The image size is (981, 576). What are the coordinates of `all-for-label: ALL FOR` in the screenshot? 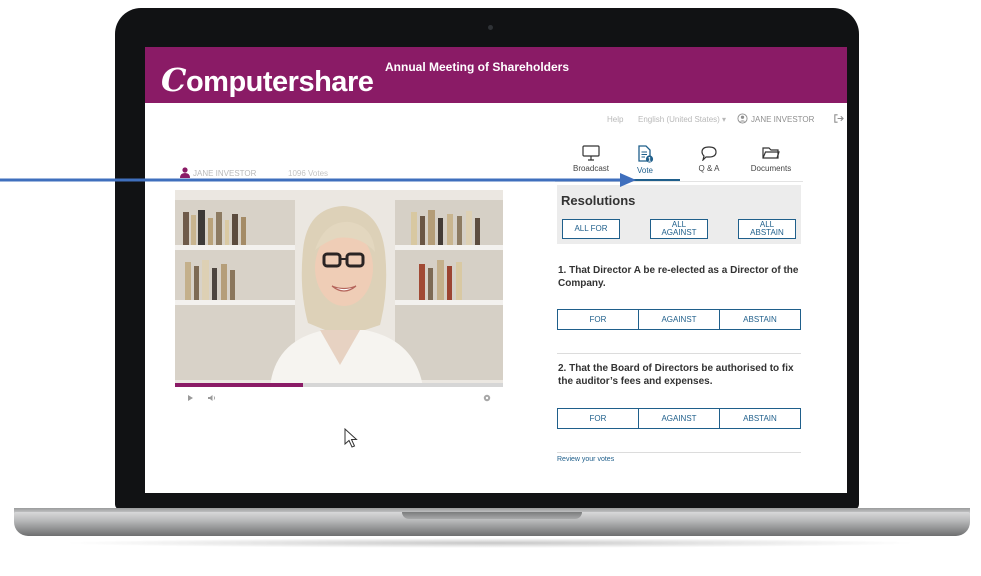 It's located at (591, 228).